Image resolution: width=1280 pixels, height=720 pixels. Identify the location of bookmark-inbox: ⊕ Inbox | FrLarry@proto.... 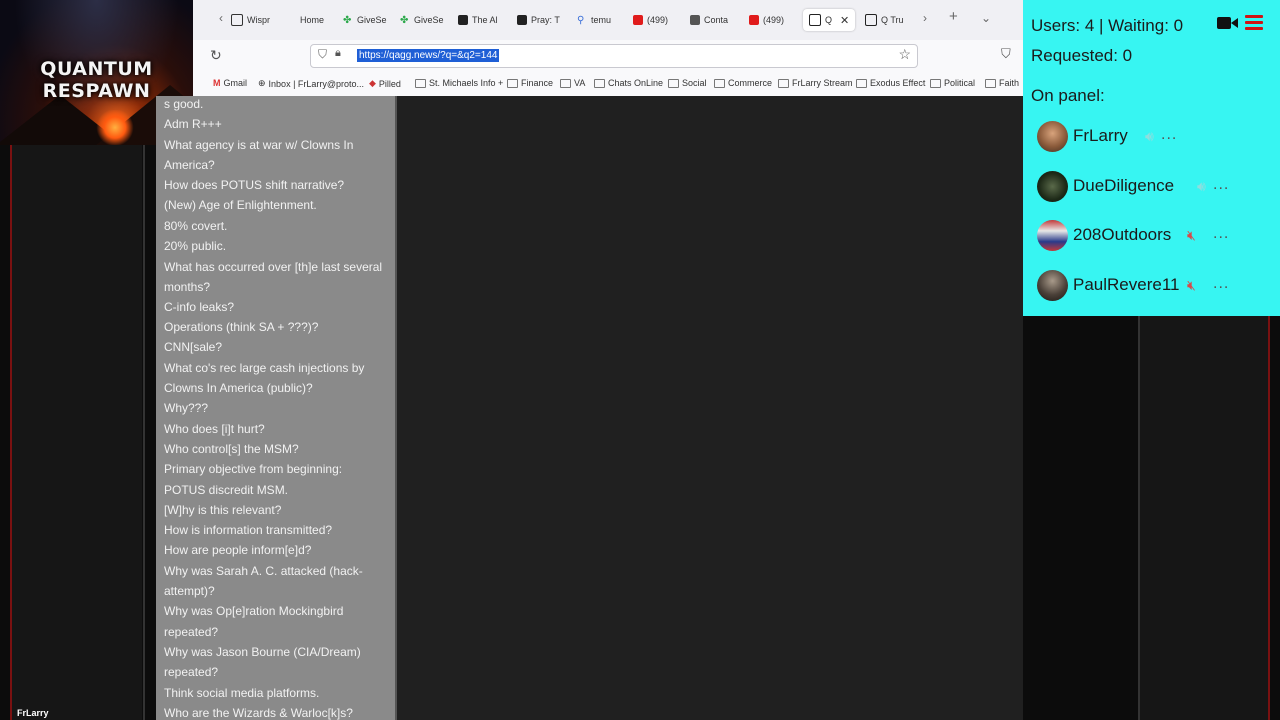
(311, 83).